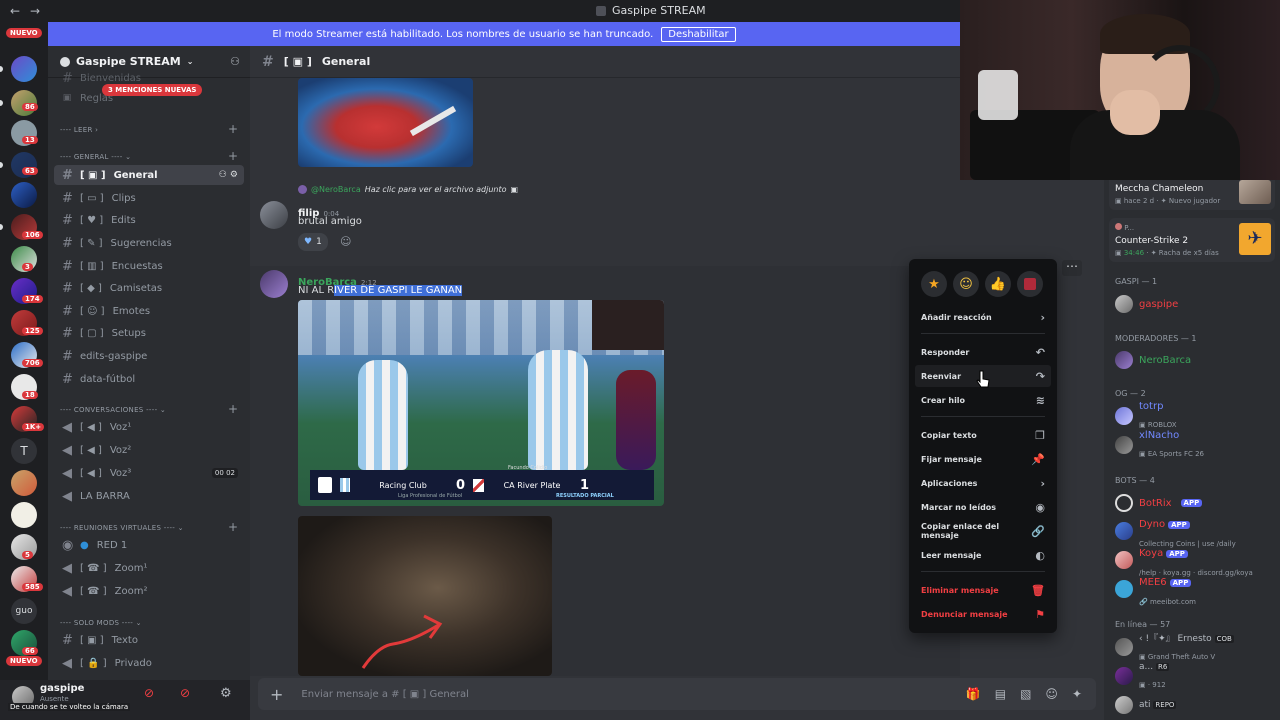 This screenshot has width=1280, height=720. What do you see at coordinates (983, 459) in the screenshot?
I see `menu-pin: Fijar mensaje 📌` at bounding box center [983, 459].